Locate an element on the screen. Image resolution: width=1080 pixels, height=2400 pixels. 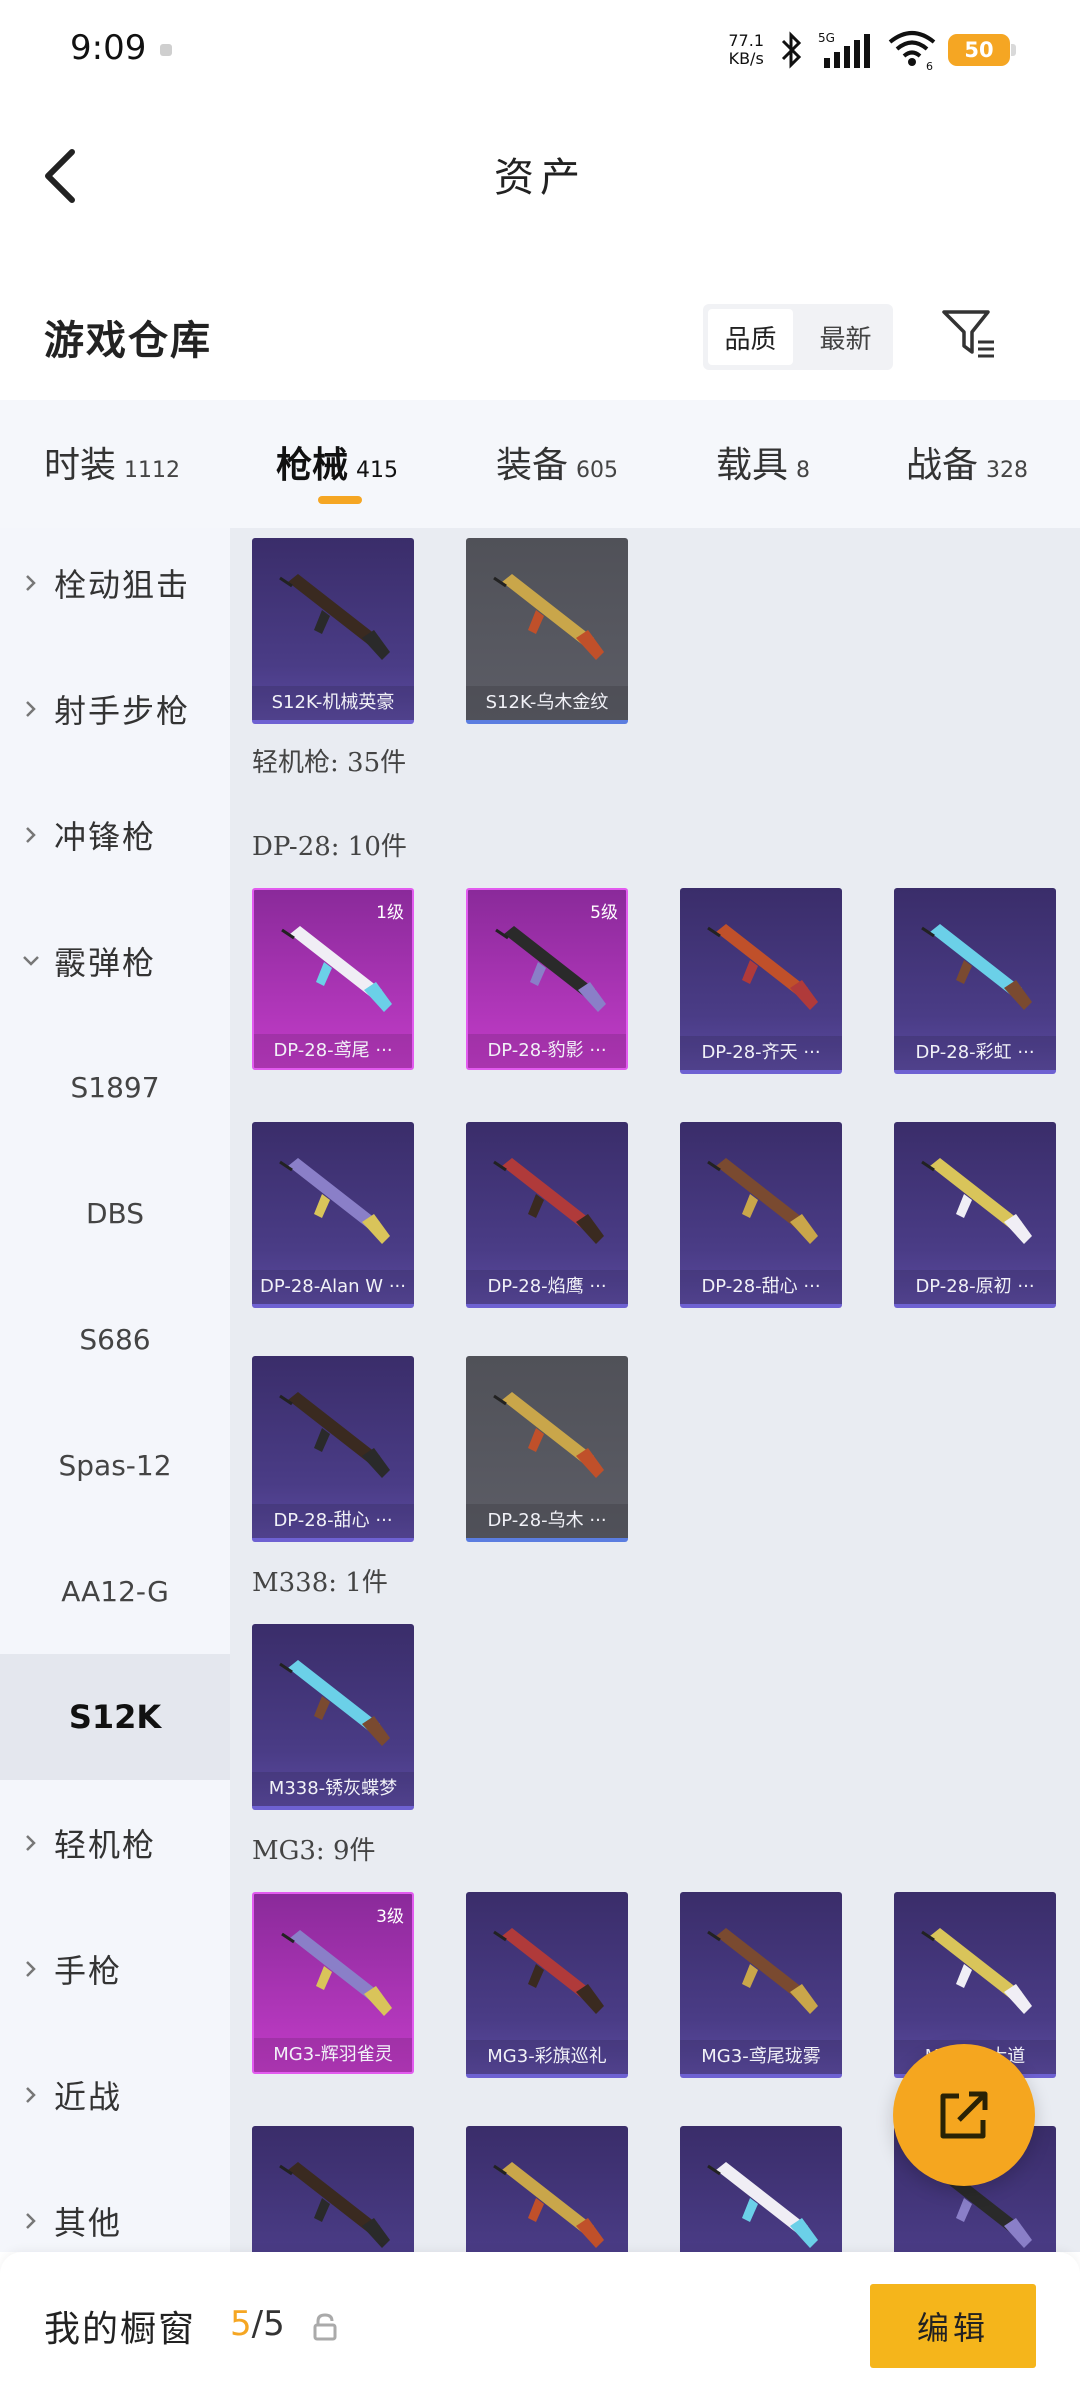
sidebar-item: 霰弹枪 is located at coordinates (115, 961).